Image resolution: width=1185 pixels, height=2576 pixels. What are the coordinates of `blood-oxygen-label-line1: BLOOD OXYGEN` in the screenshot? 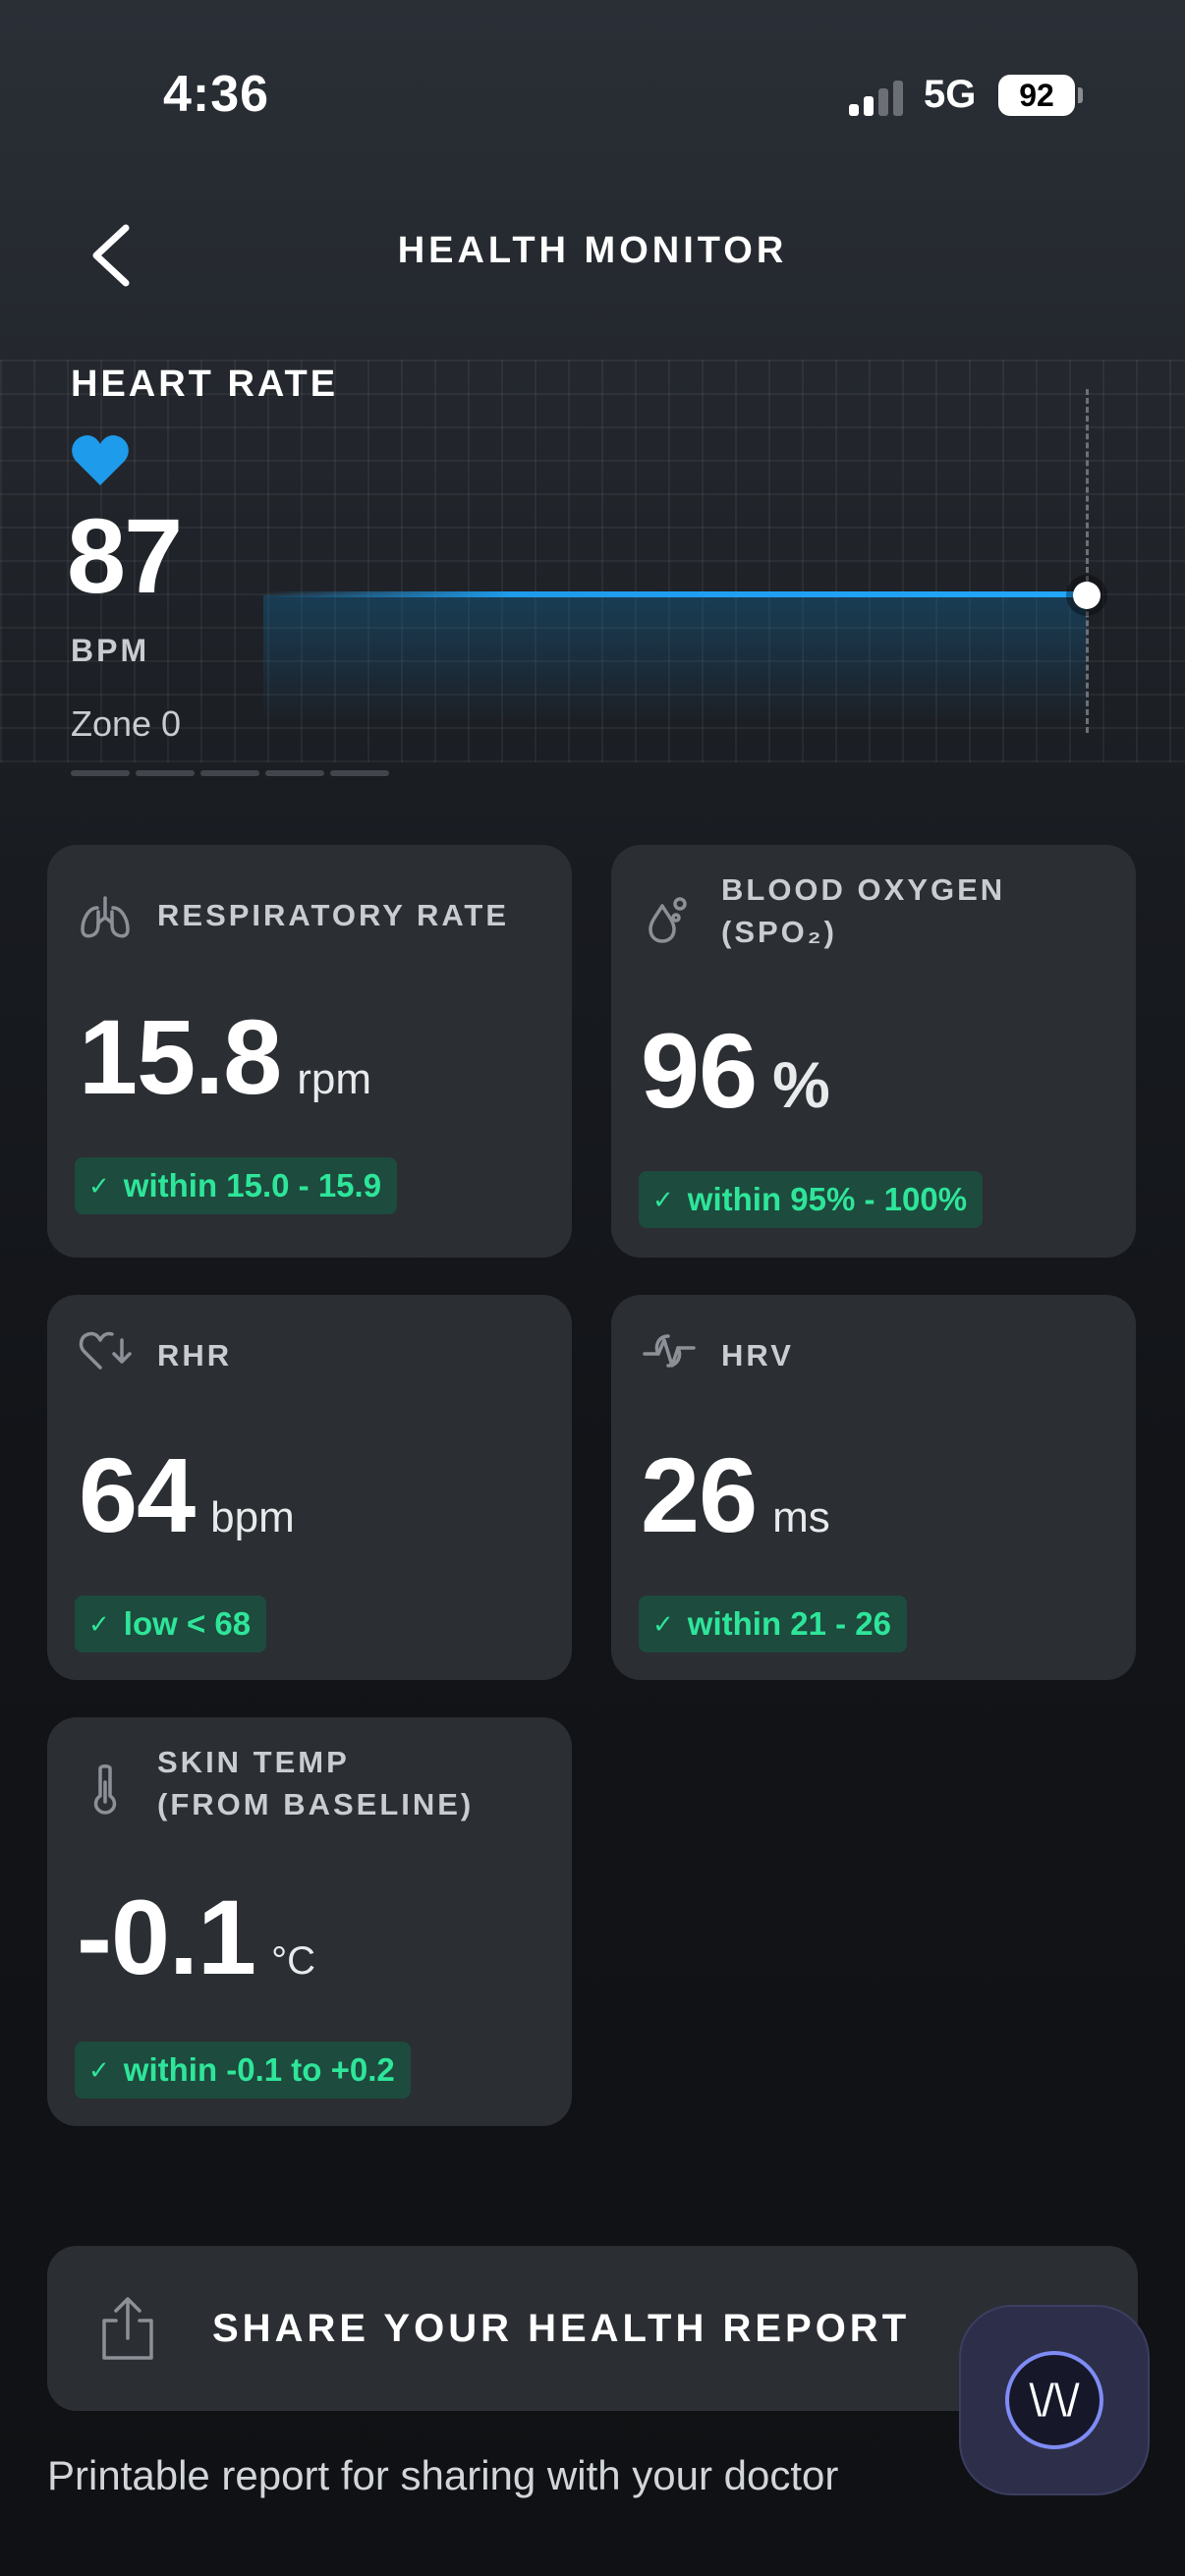 It's located at (864, 889).